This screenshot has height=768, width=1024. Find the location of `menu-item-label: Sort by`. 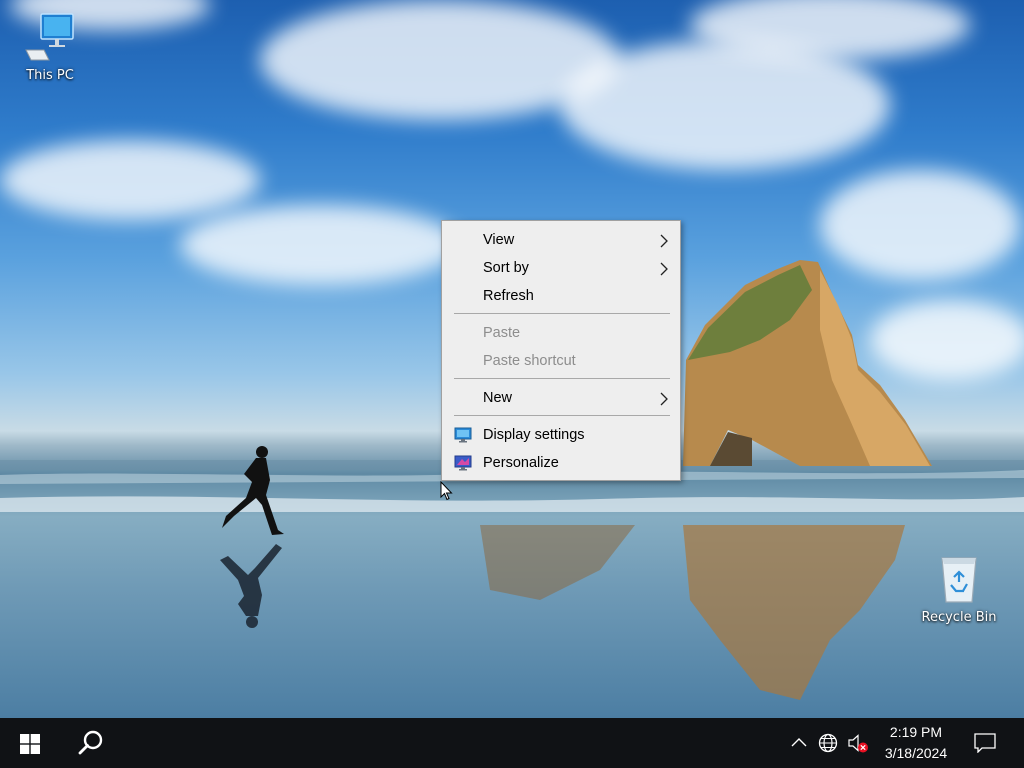

menu-item-label: Sort by is located at coordinates (506, 268).